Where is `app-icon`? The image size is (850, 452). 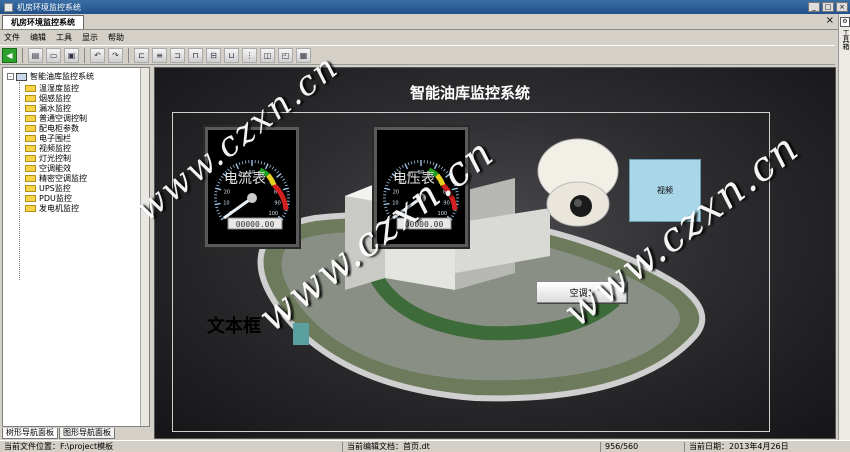
app-icon is located at coordinates (8, 7).